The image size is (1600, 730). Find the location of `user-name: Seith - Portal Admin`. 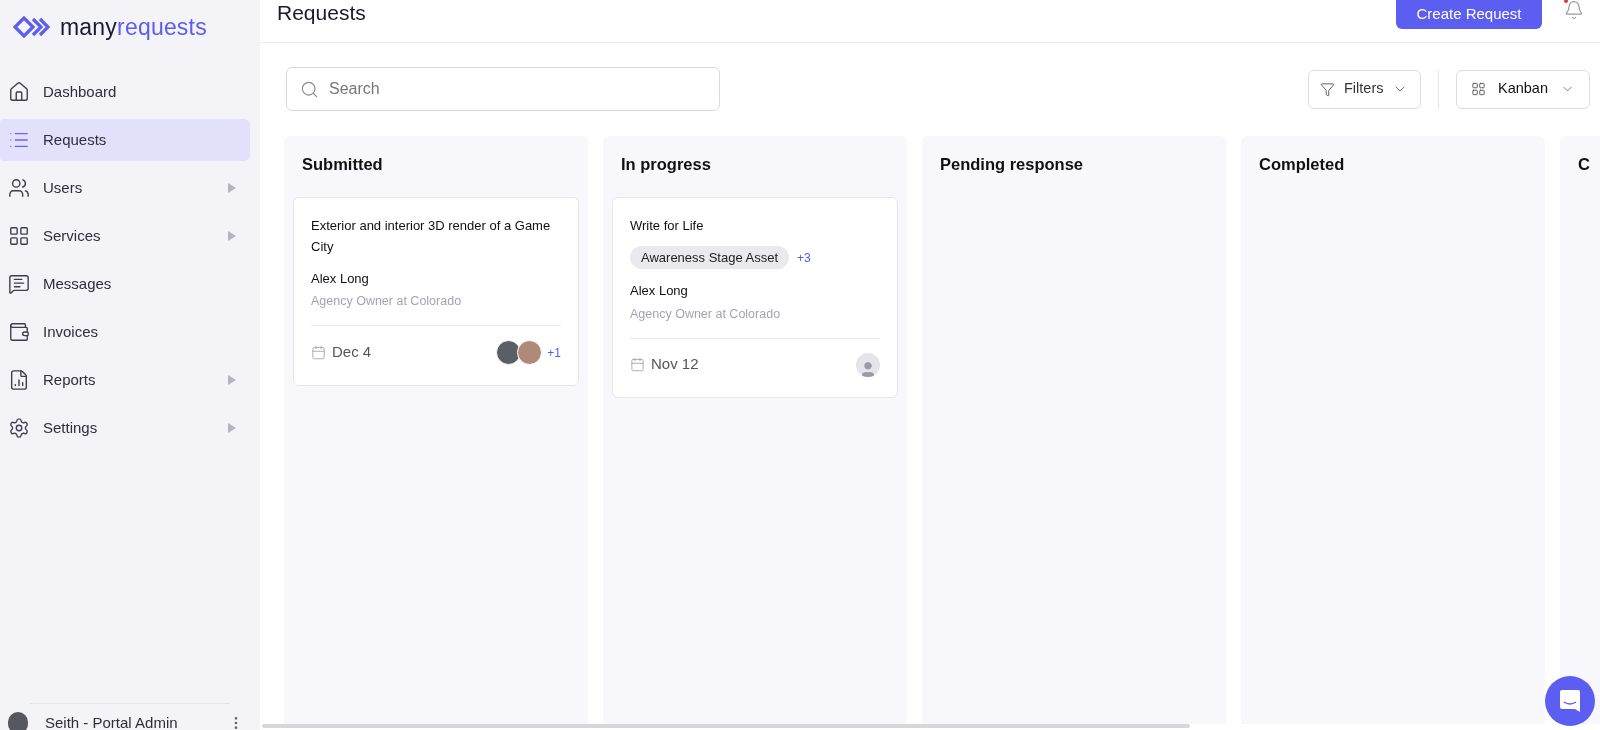

user-name: Seith - Portal Admin is located at coordinates (112, 721).